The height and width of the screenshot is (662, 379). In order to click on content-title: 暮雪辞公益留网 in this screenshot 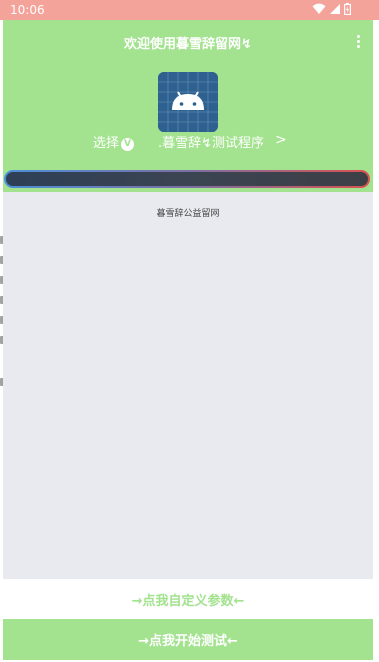, I will do `click(188, 214)`.